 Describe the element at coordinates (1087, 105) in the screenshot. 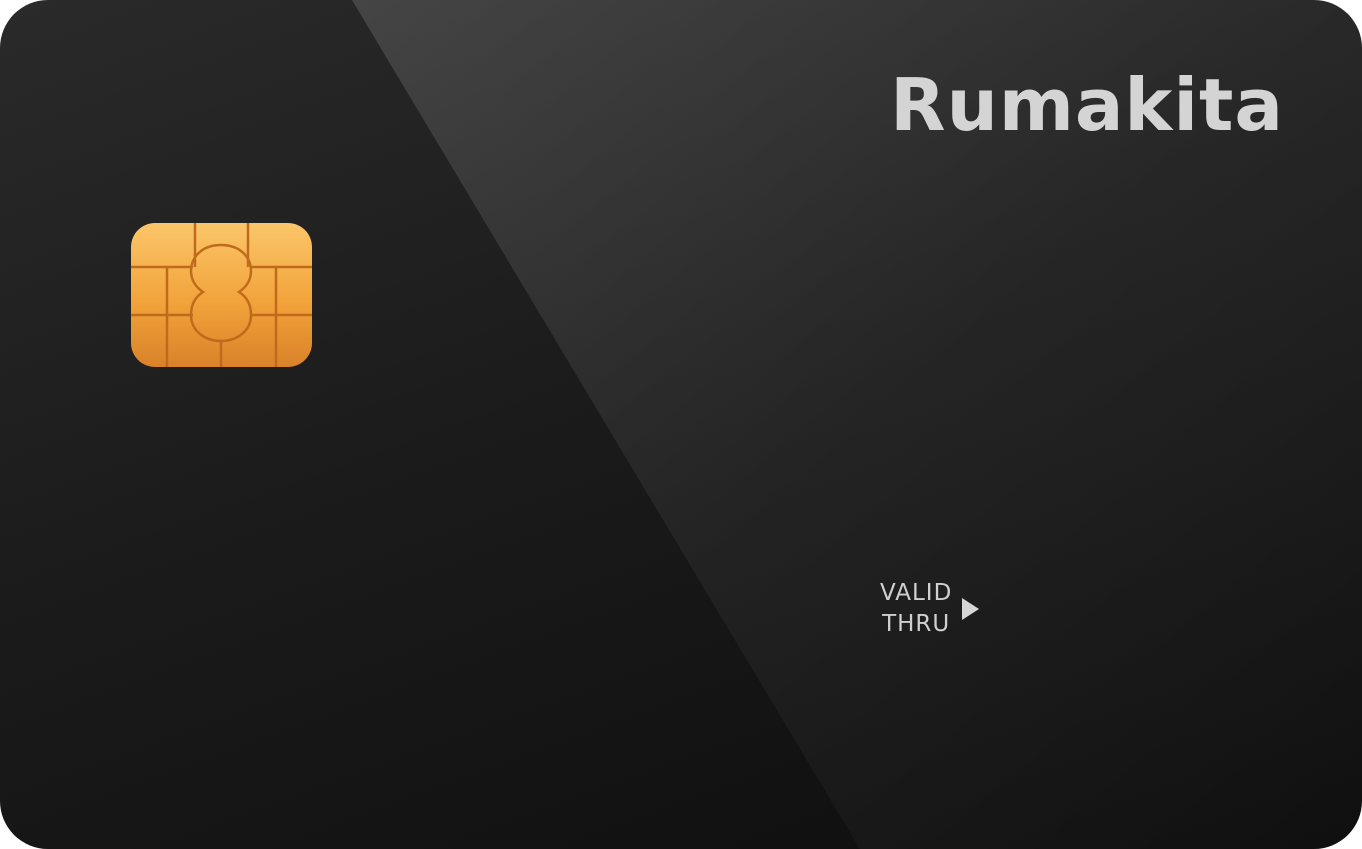

I see `card-brand-logo: Rumakita` at that location.